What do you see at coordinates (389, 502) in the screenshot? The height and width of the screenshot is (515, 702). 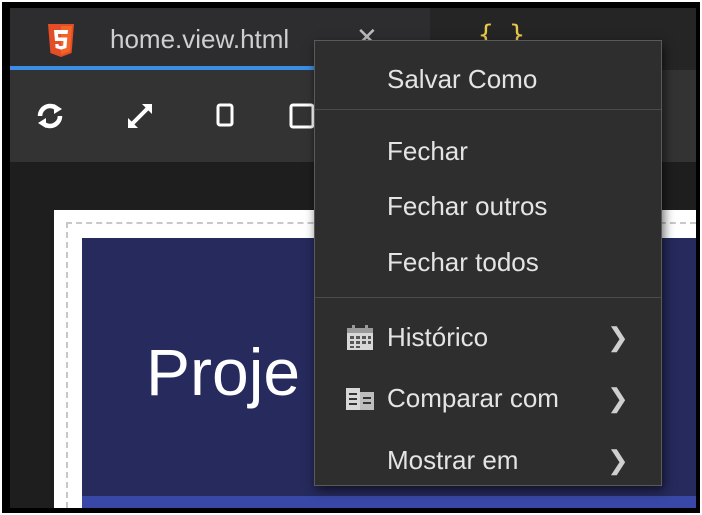 I see `preview-banner-stripe` at bounding box center [389, 502].